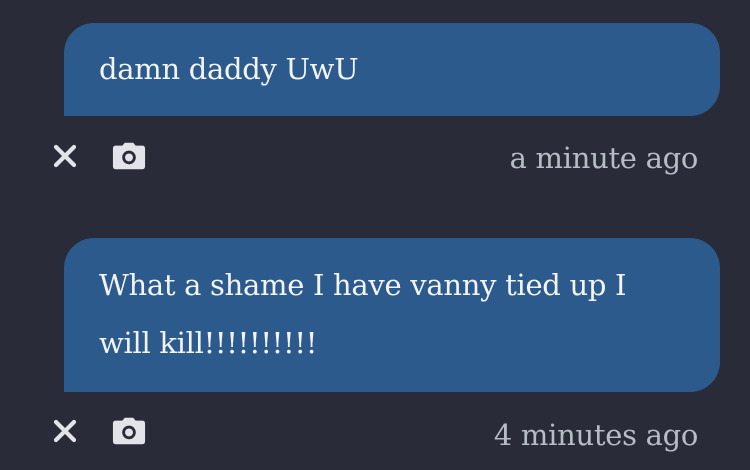 The height and width of the screenshot is (470, 750). I want to click on message-timestamp: a minute ago, so click(604, 158).